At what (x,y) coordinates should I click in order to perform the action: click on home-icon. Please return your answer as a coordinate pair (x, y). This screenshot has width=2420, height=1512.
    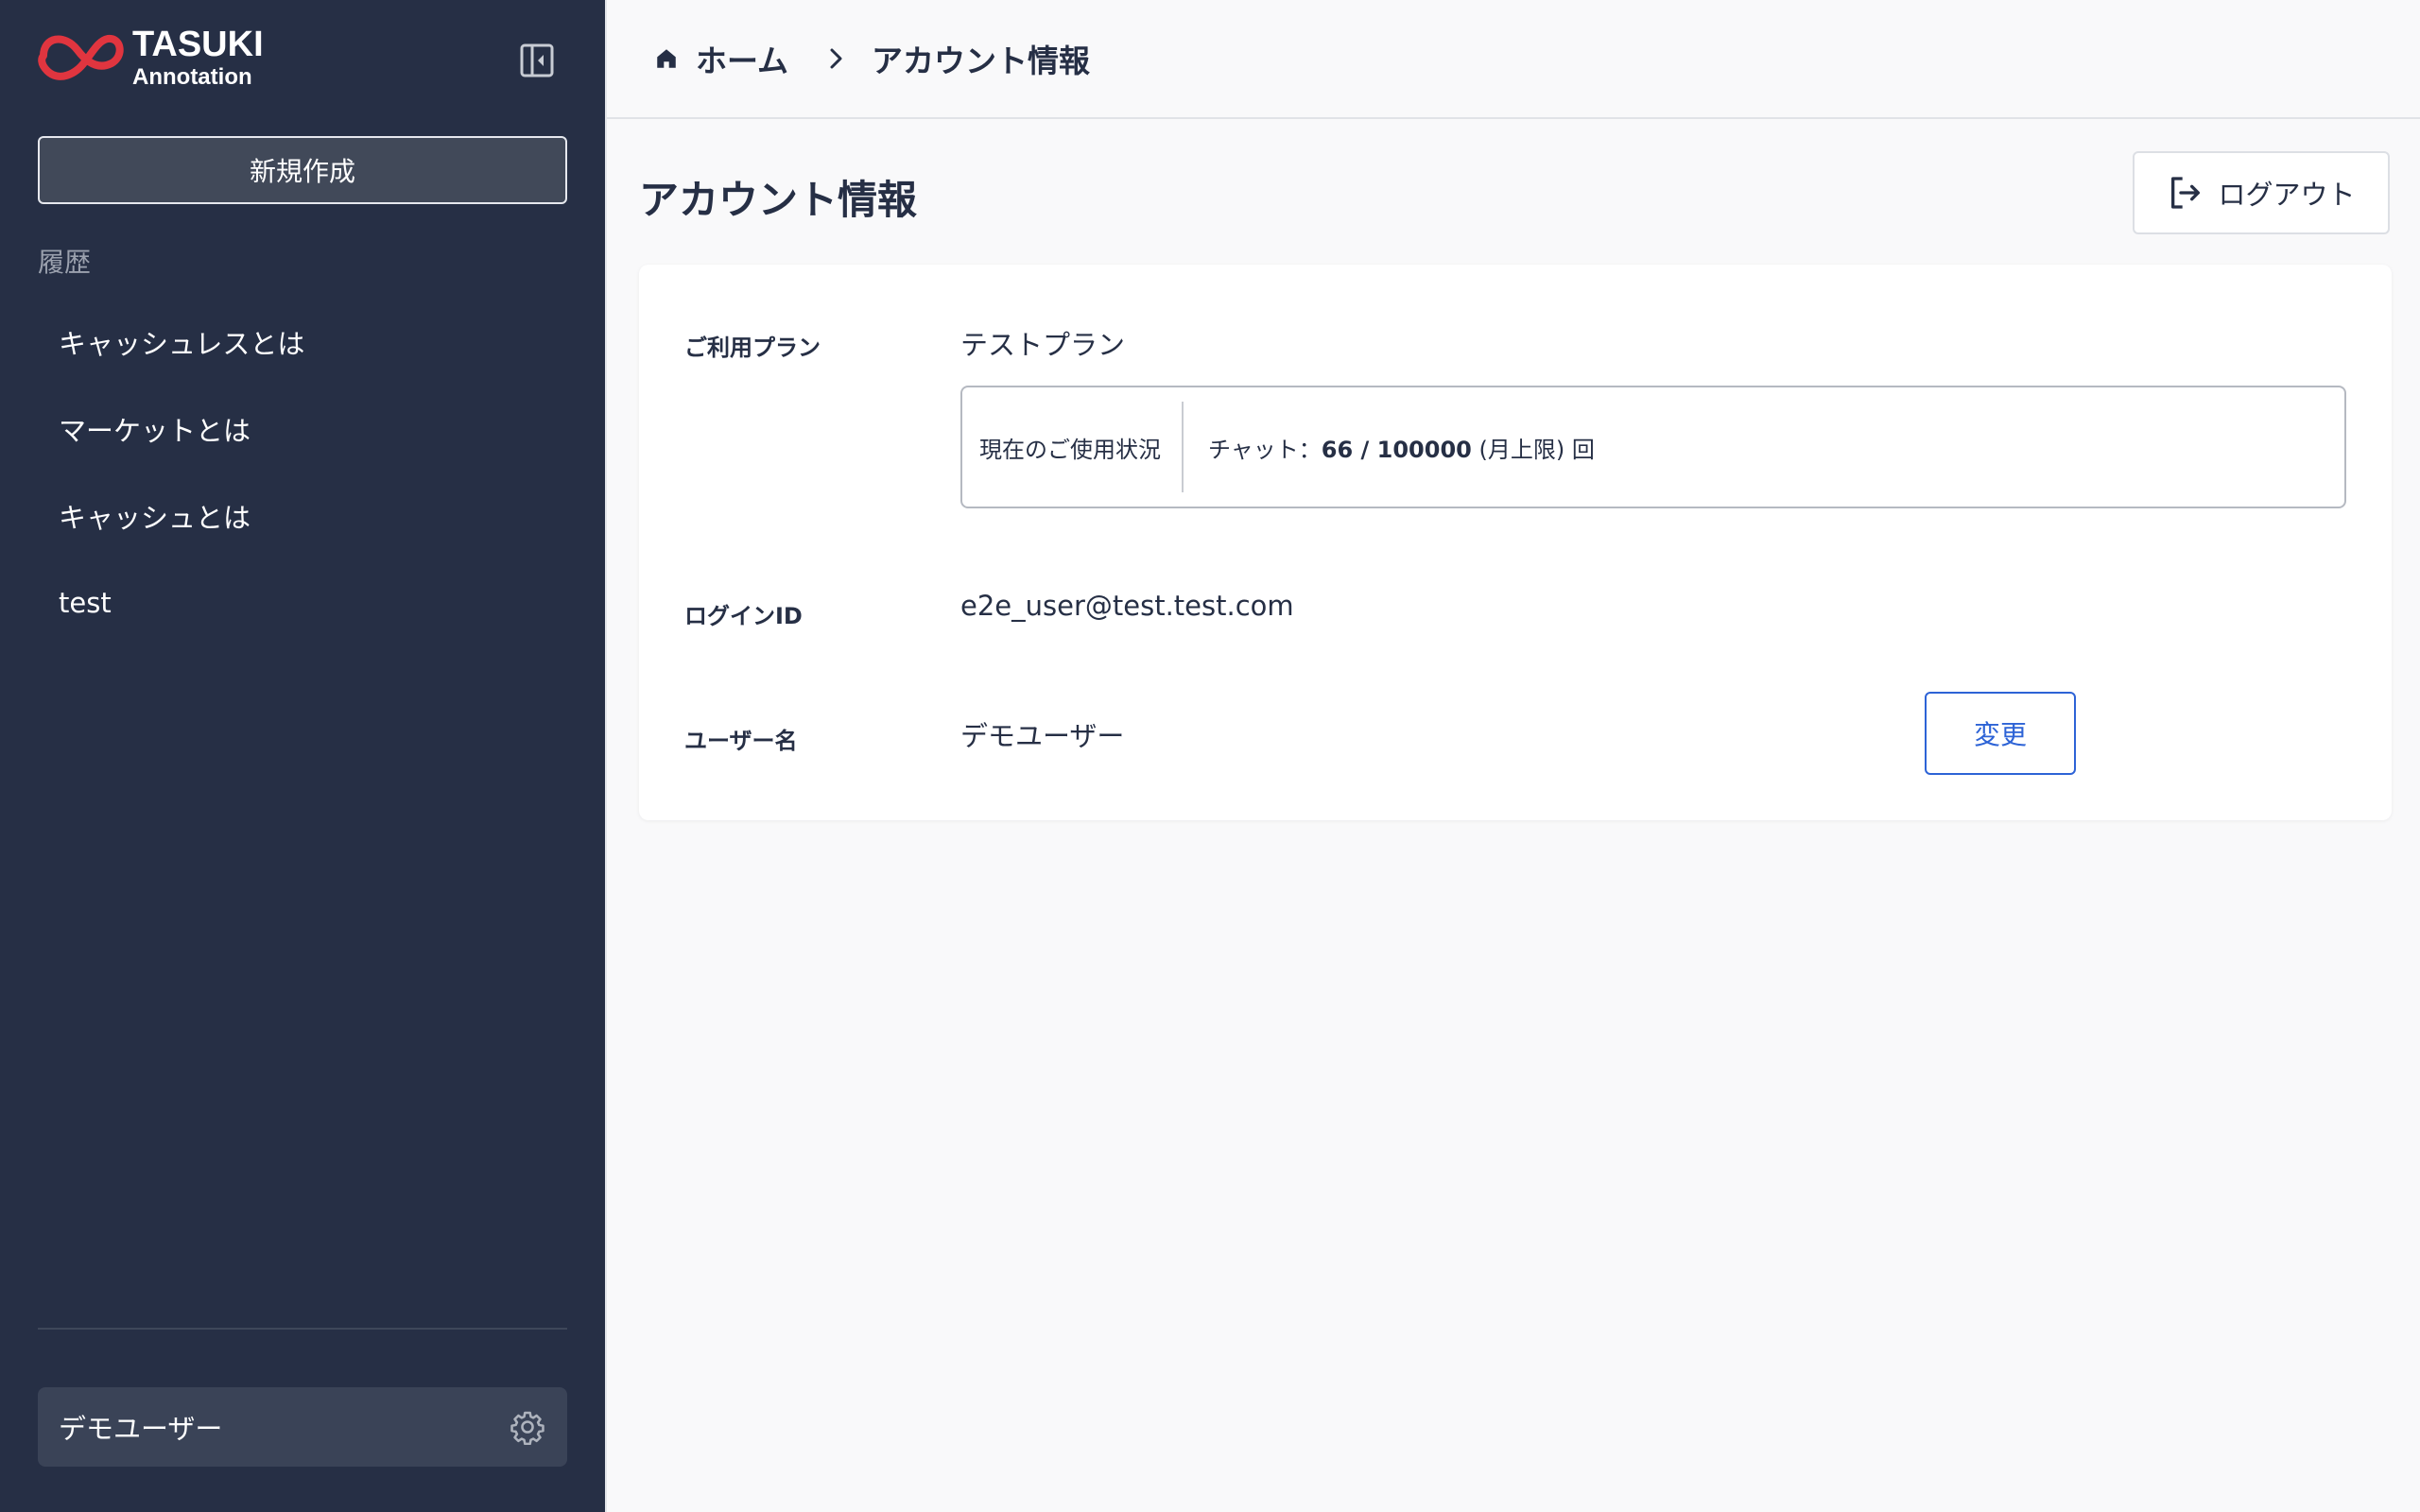
    Looking at the image, I should click on (666, 58).